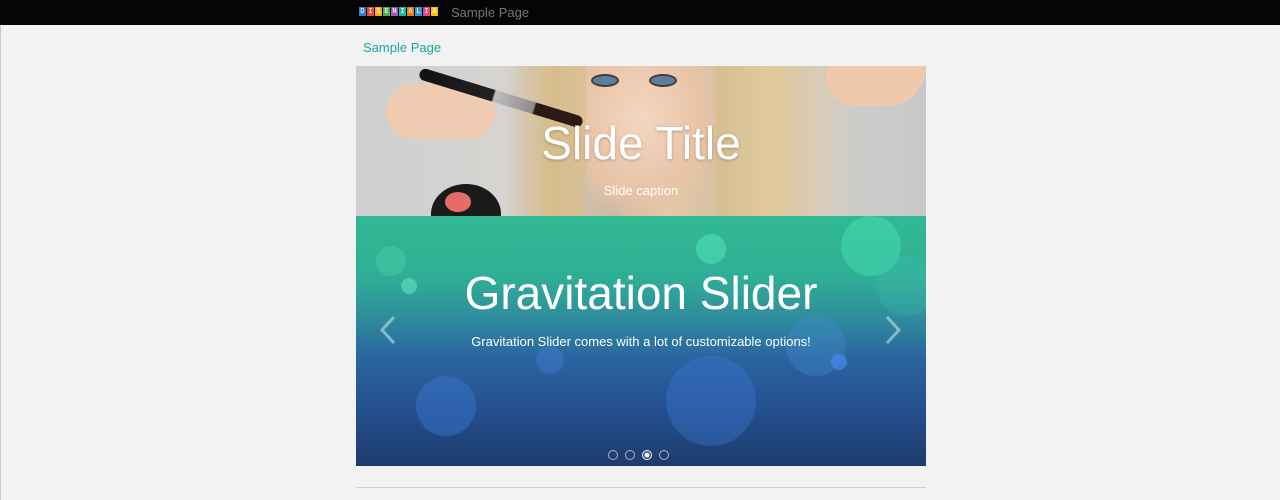  What do you see at coordinates (641, 487) in the screenshot?
I see `content-divider` at bounding box center [641, 487].